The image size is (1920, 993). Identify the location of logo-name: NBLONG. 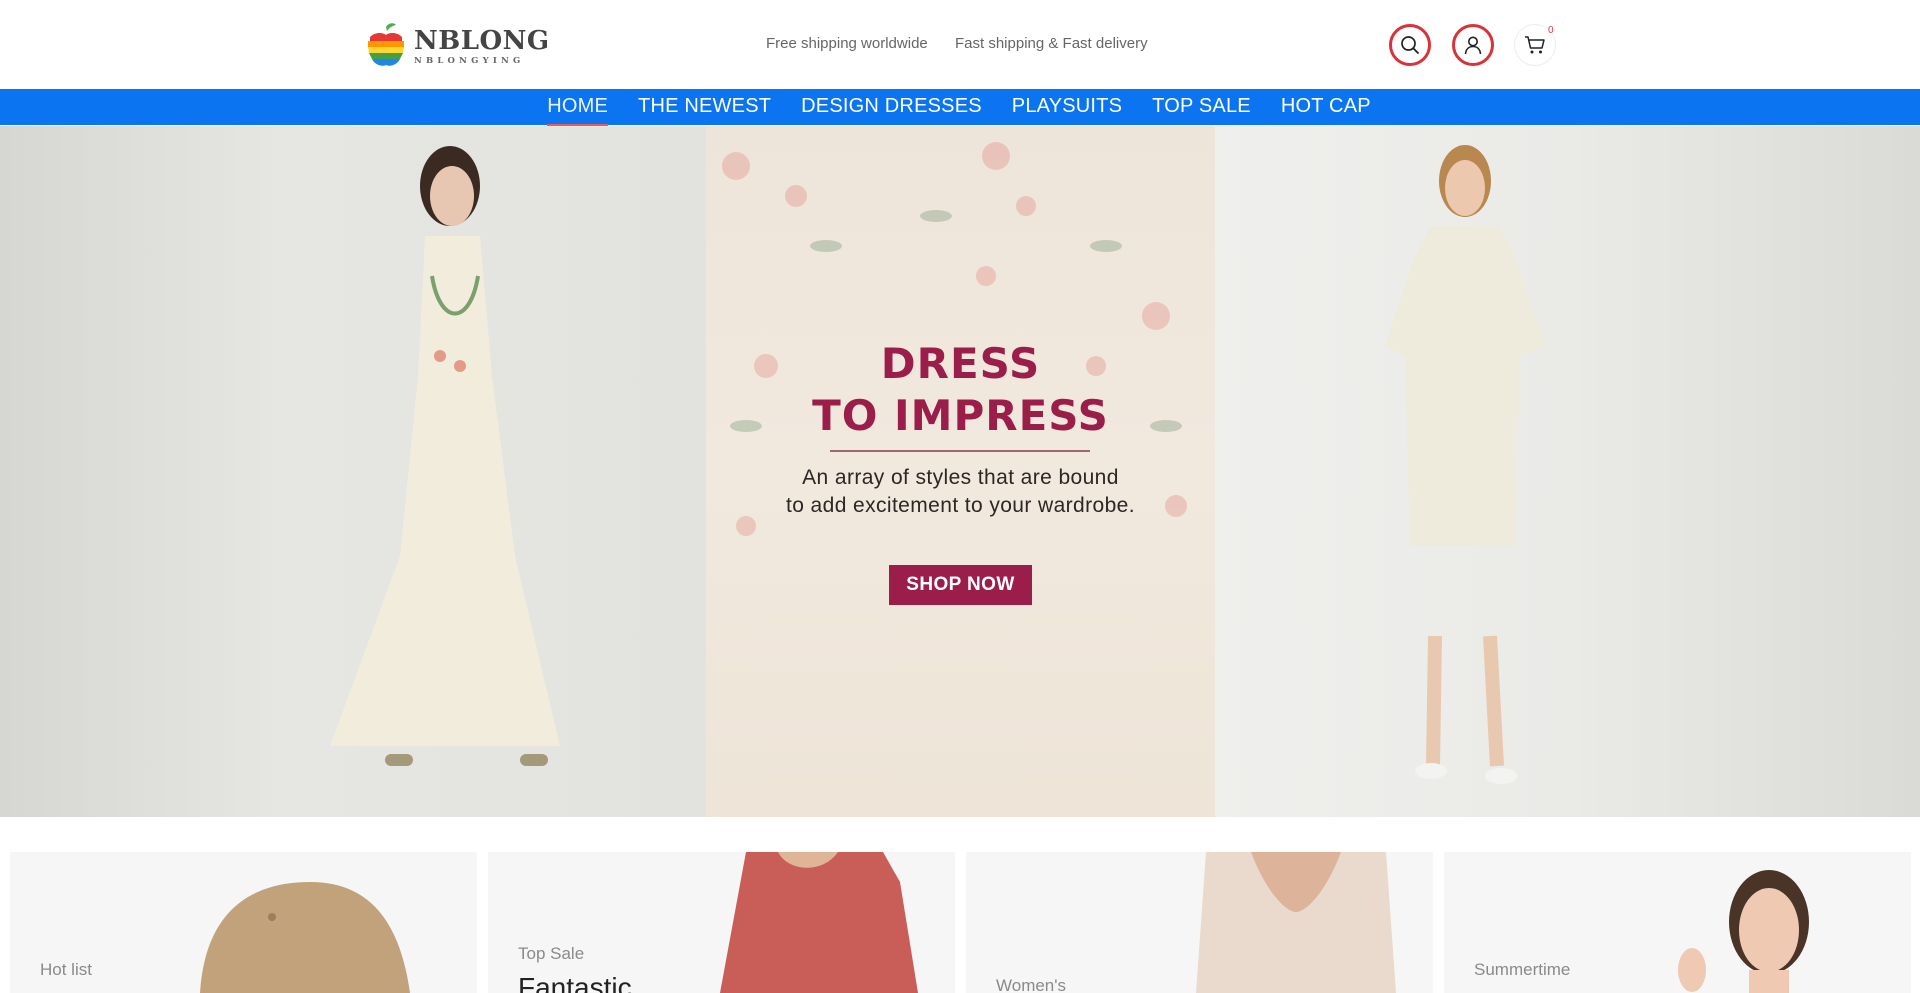
(482, 40).